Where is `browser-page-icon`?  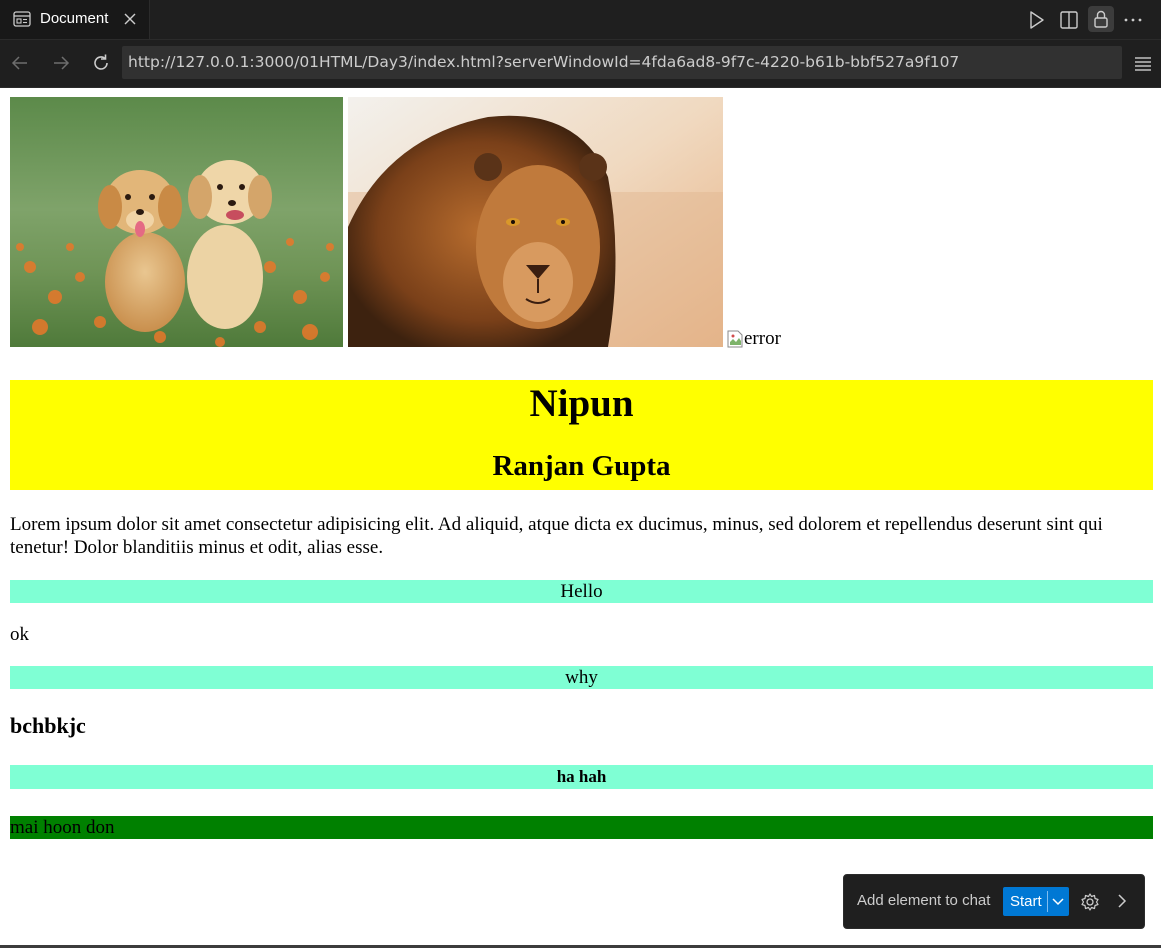 browser-page-icon is located at coordinates (22, 19).